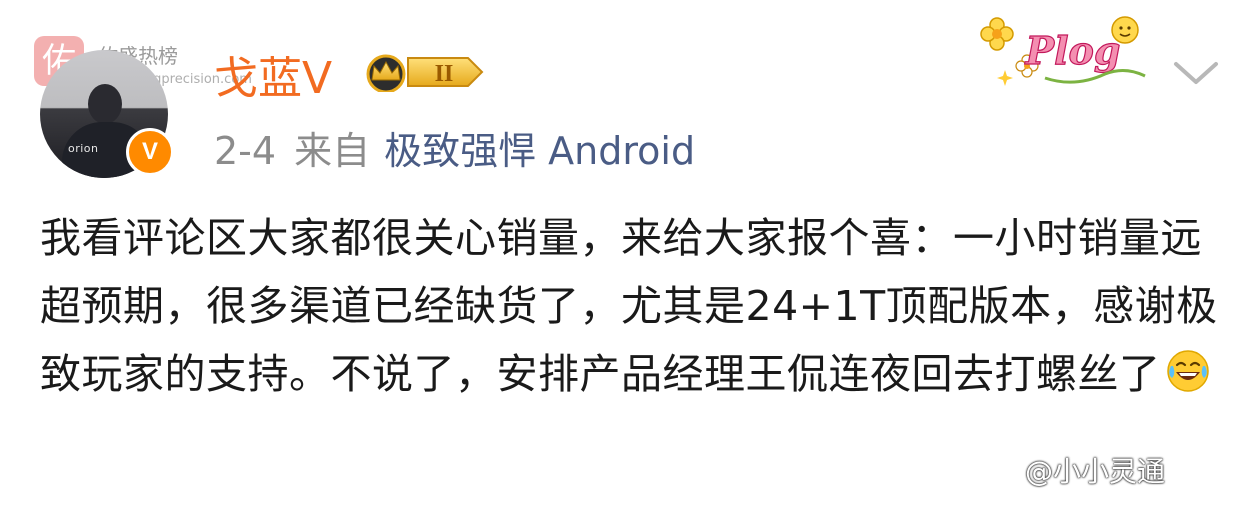 This screenshot has width=1242, height=509. What do you see at coordinates (105, 104) in the screenshot?
I see `avatar-head` at bounding box center [105, 104].